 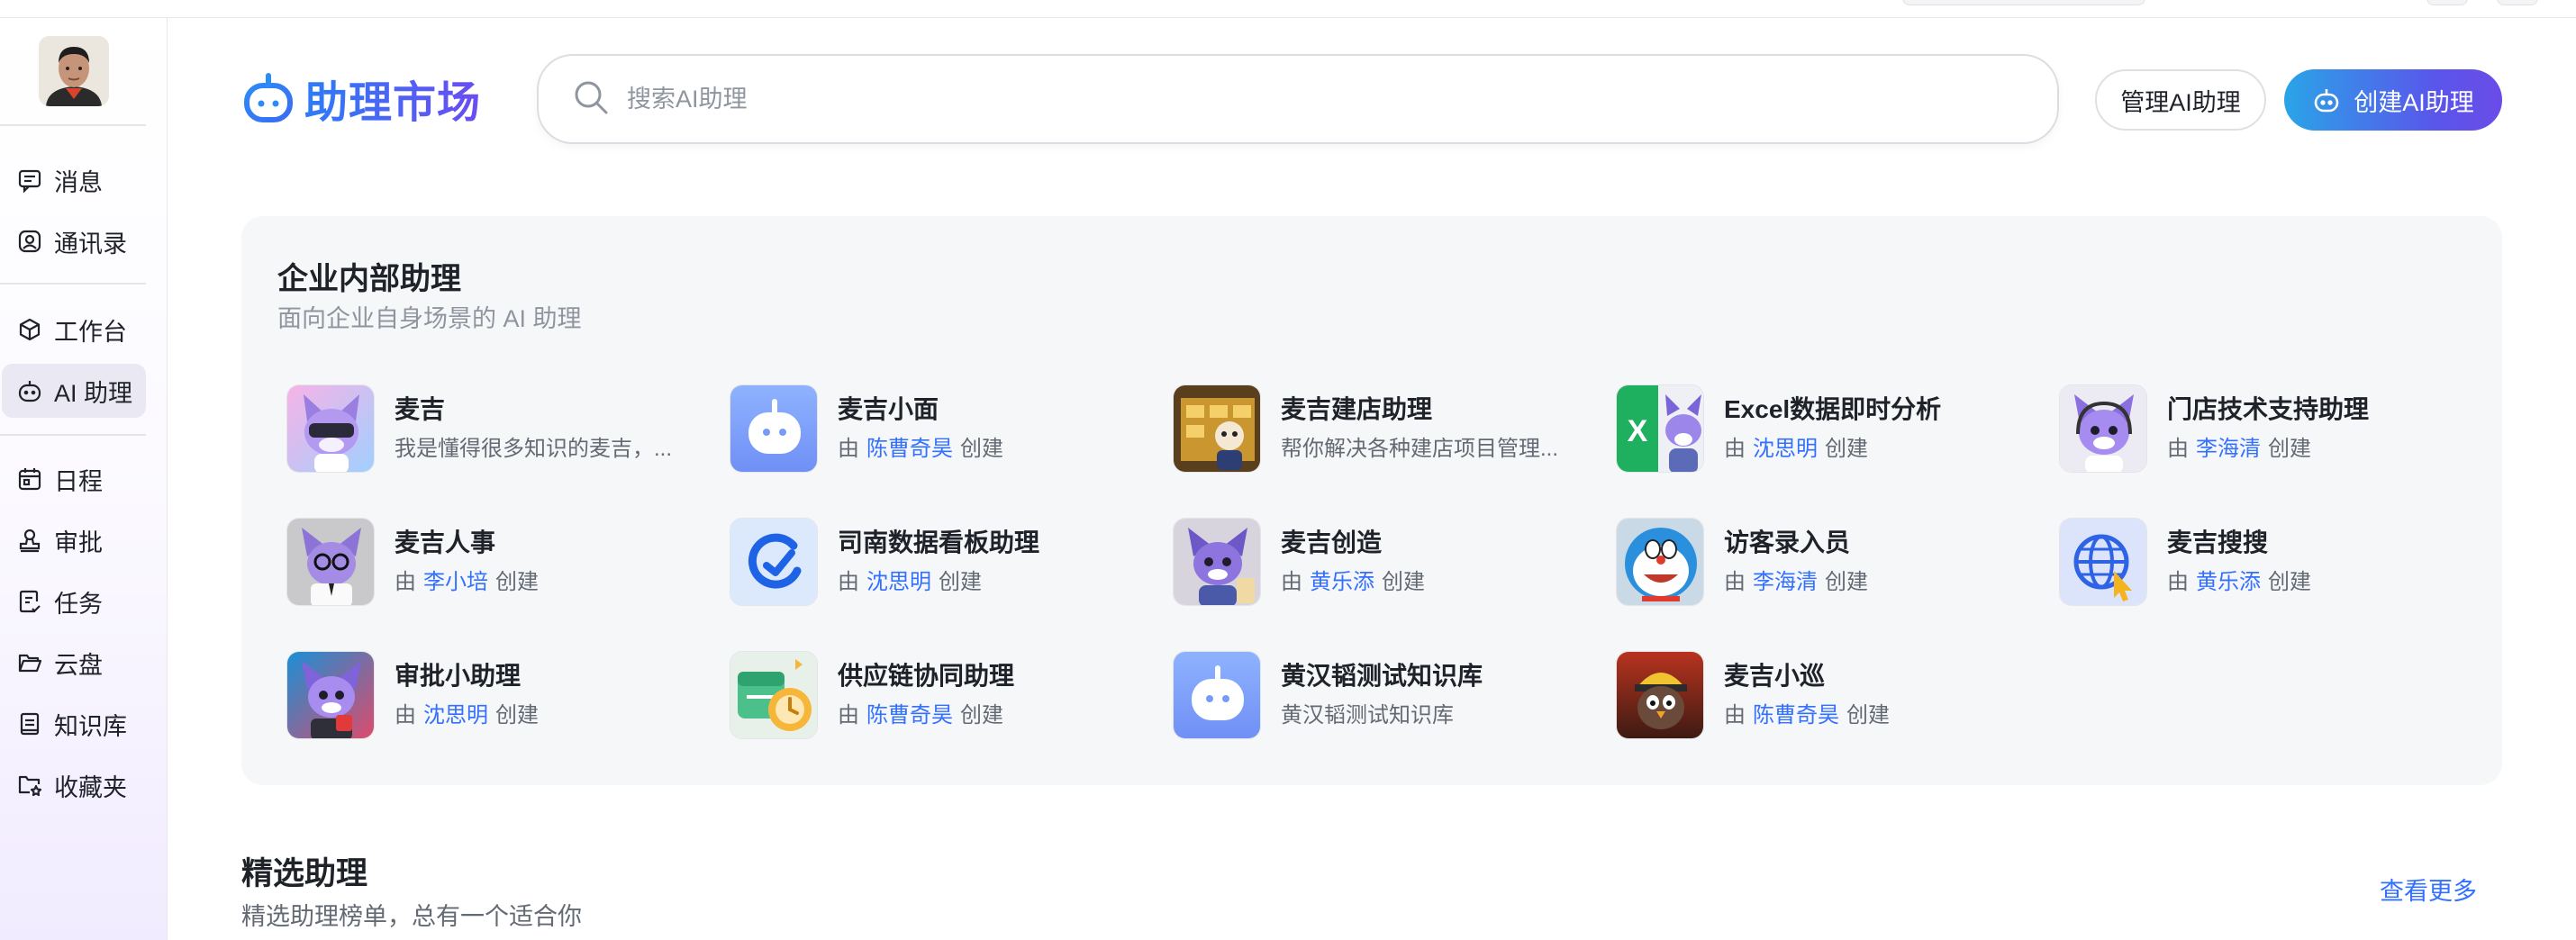 I want to click on assistant-avatar-fox-approval, so click(x=330, y=695).